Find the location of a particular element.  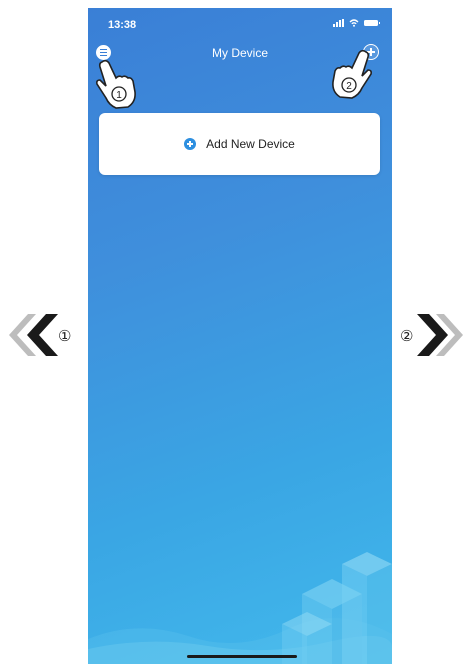

add-new-device-label: Add New Device is located at coordinates (250, 144).